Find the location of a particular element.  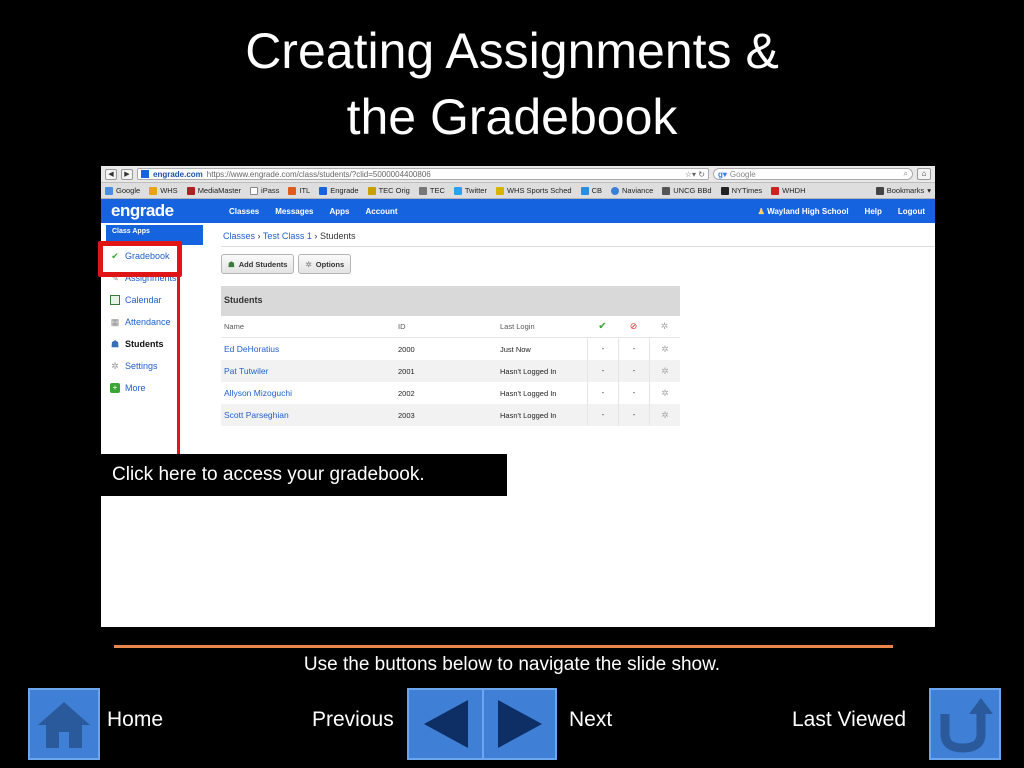

last-viewed-label: Last Viewed is located at coordinates (849, 720).